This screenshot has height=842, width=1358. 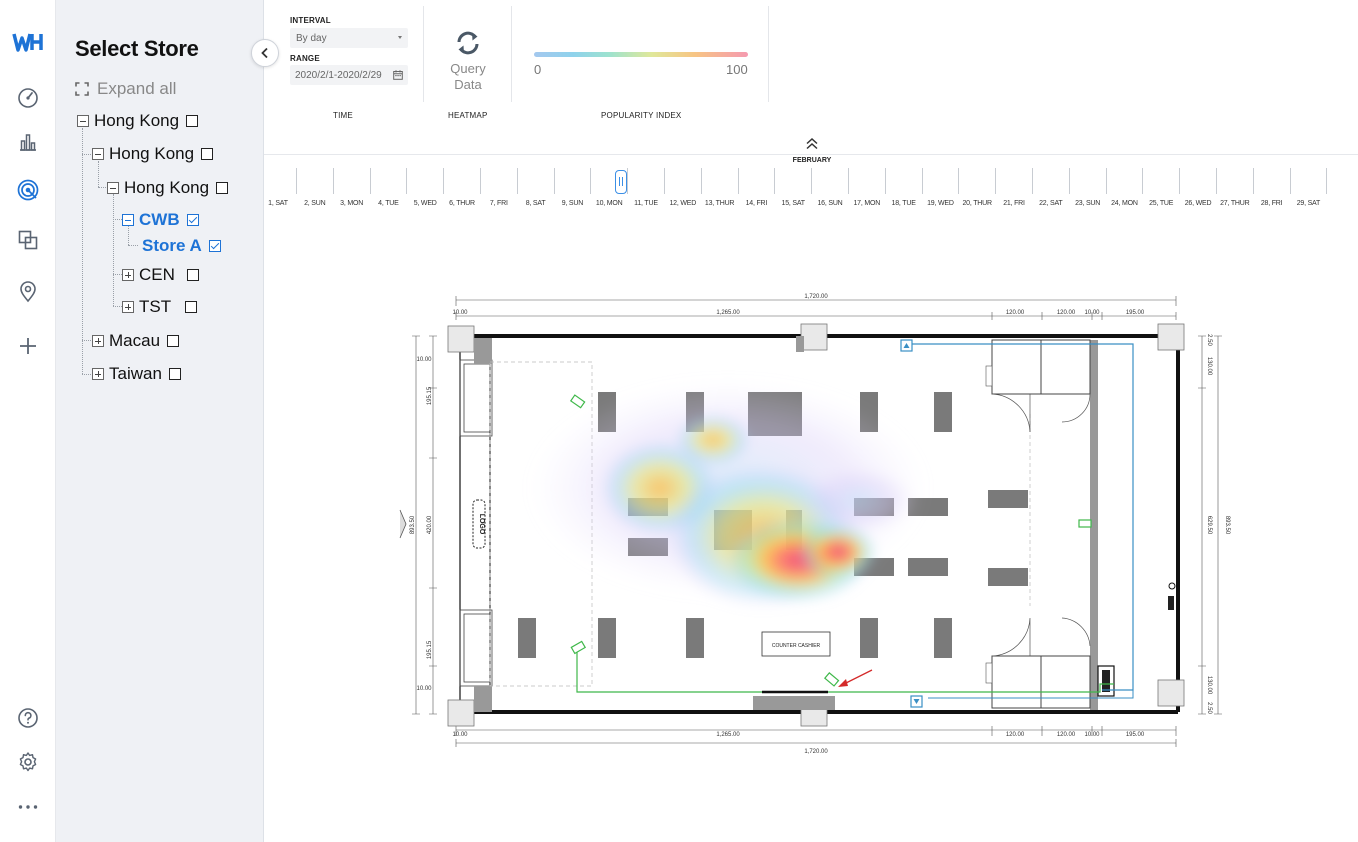 I want to click on timeline-day-label: 5, WED, so click(x=425, y=203).